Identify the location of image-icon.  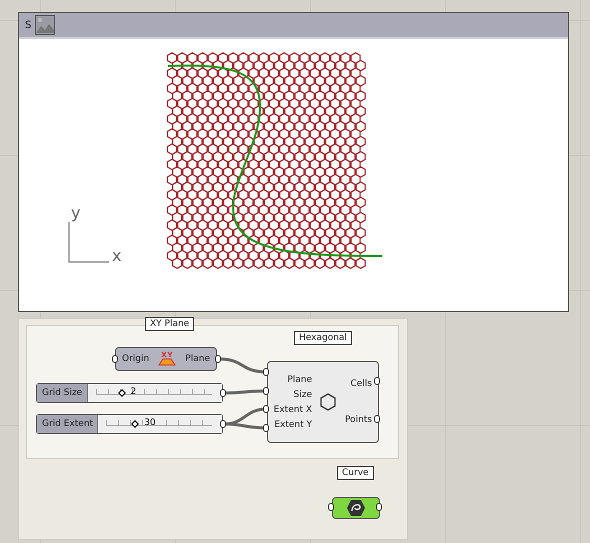
(45, 25).